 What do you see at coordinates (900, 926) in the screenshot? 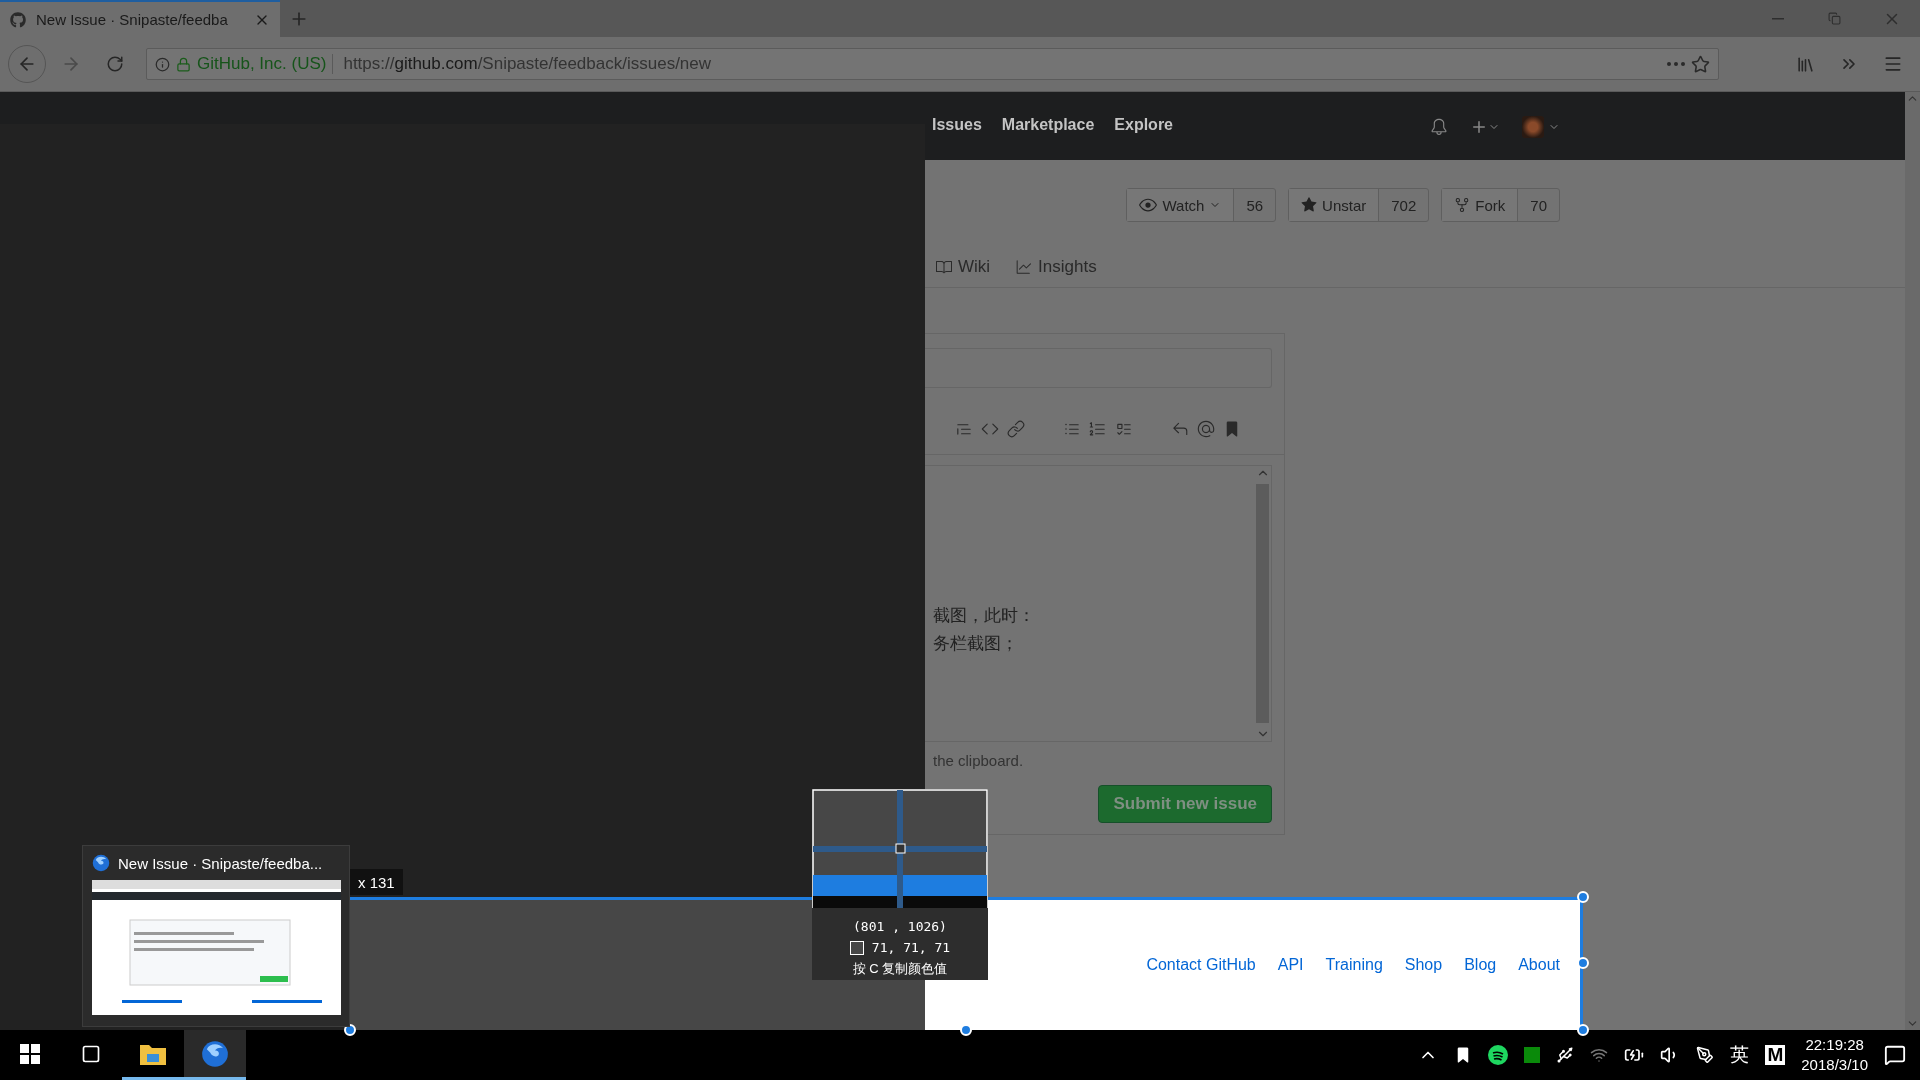
I see `cursor-position: (801 , 1026)` at bounding box center [900, 926].